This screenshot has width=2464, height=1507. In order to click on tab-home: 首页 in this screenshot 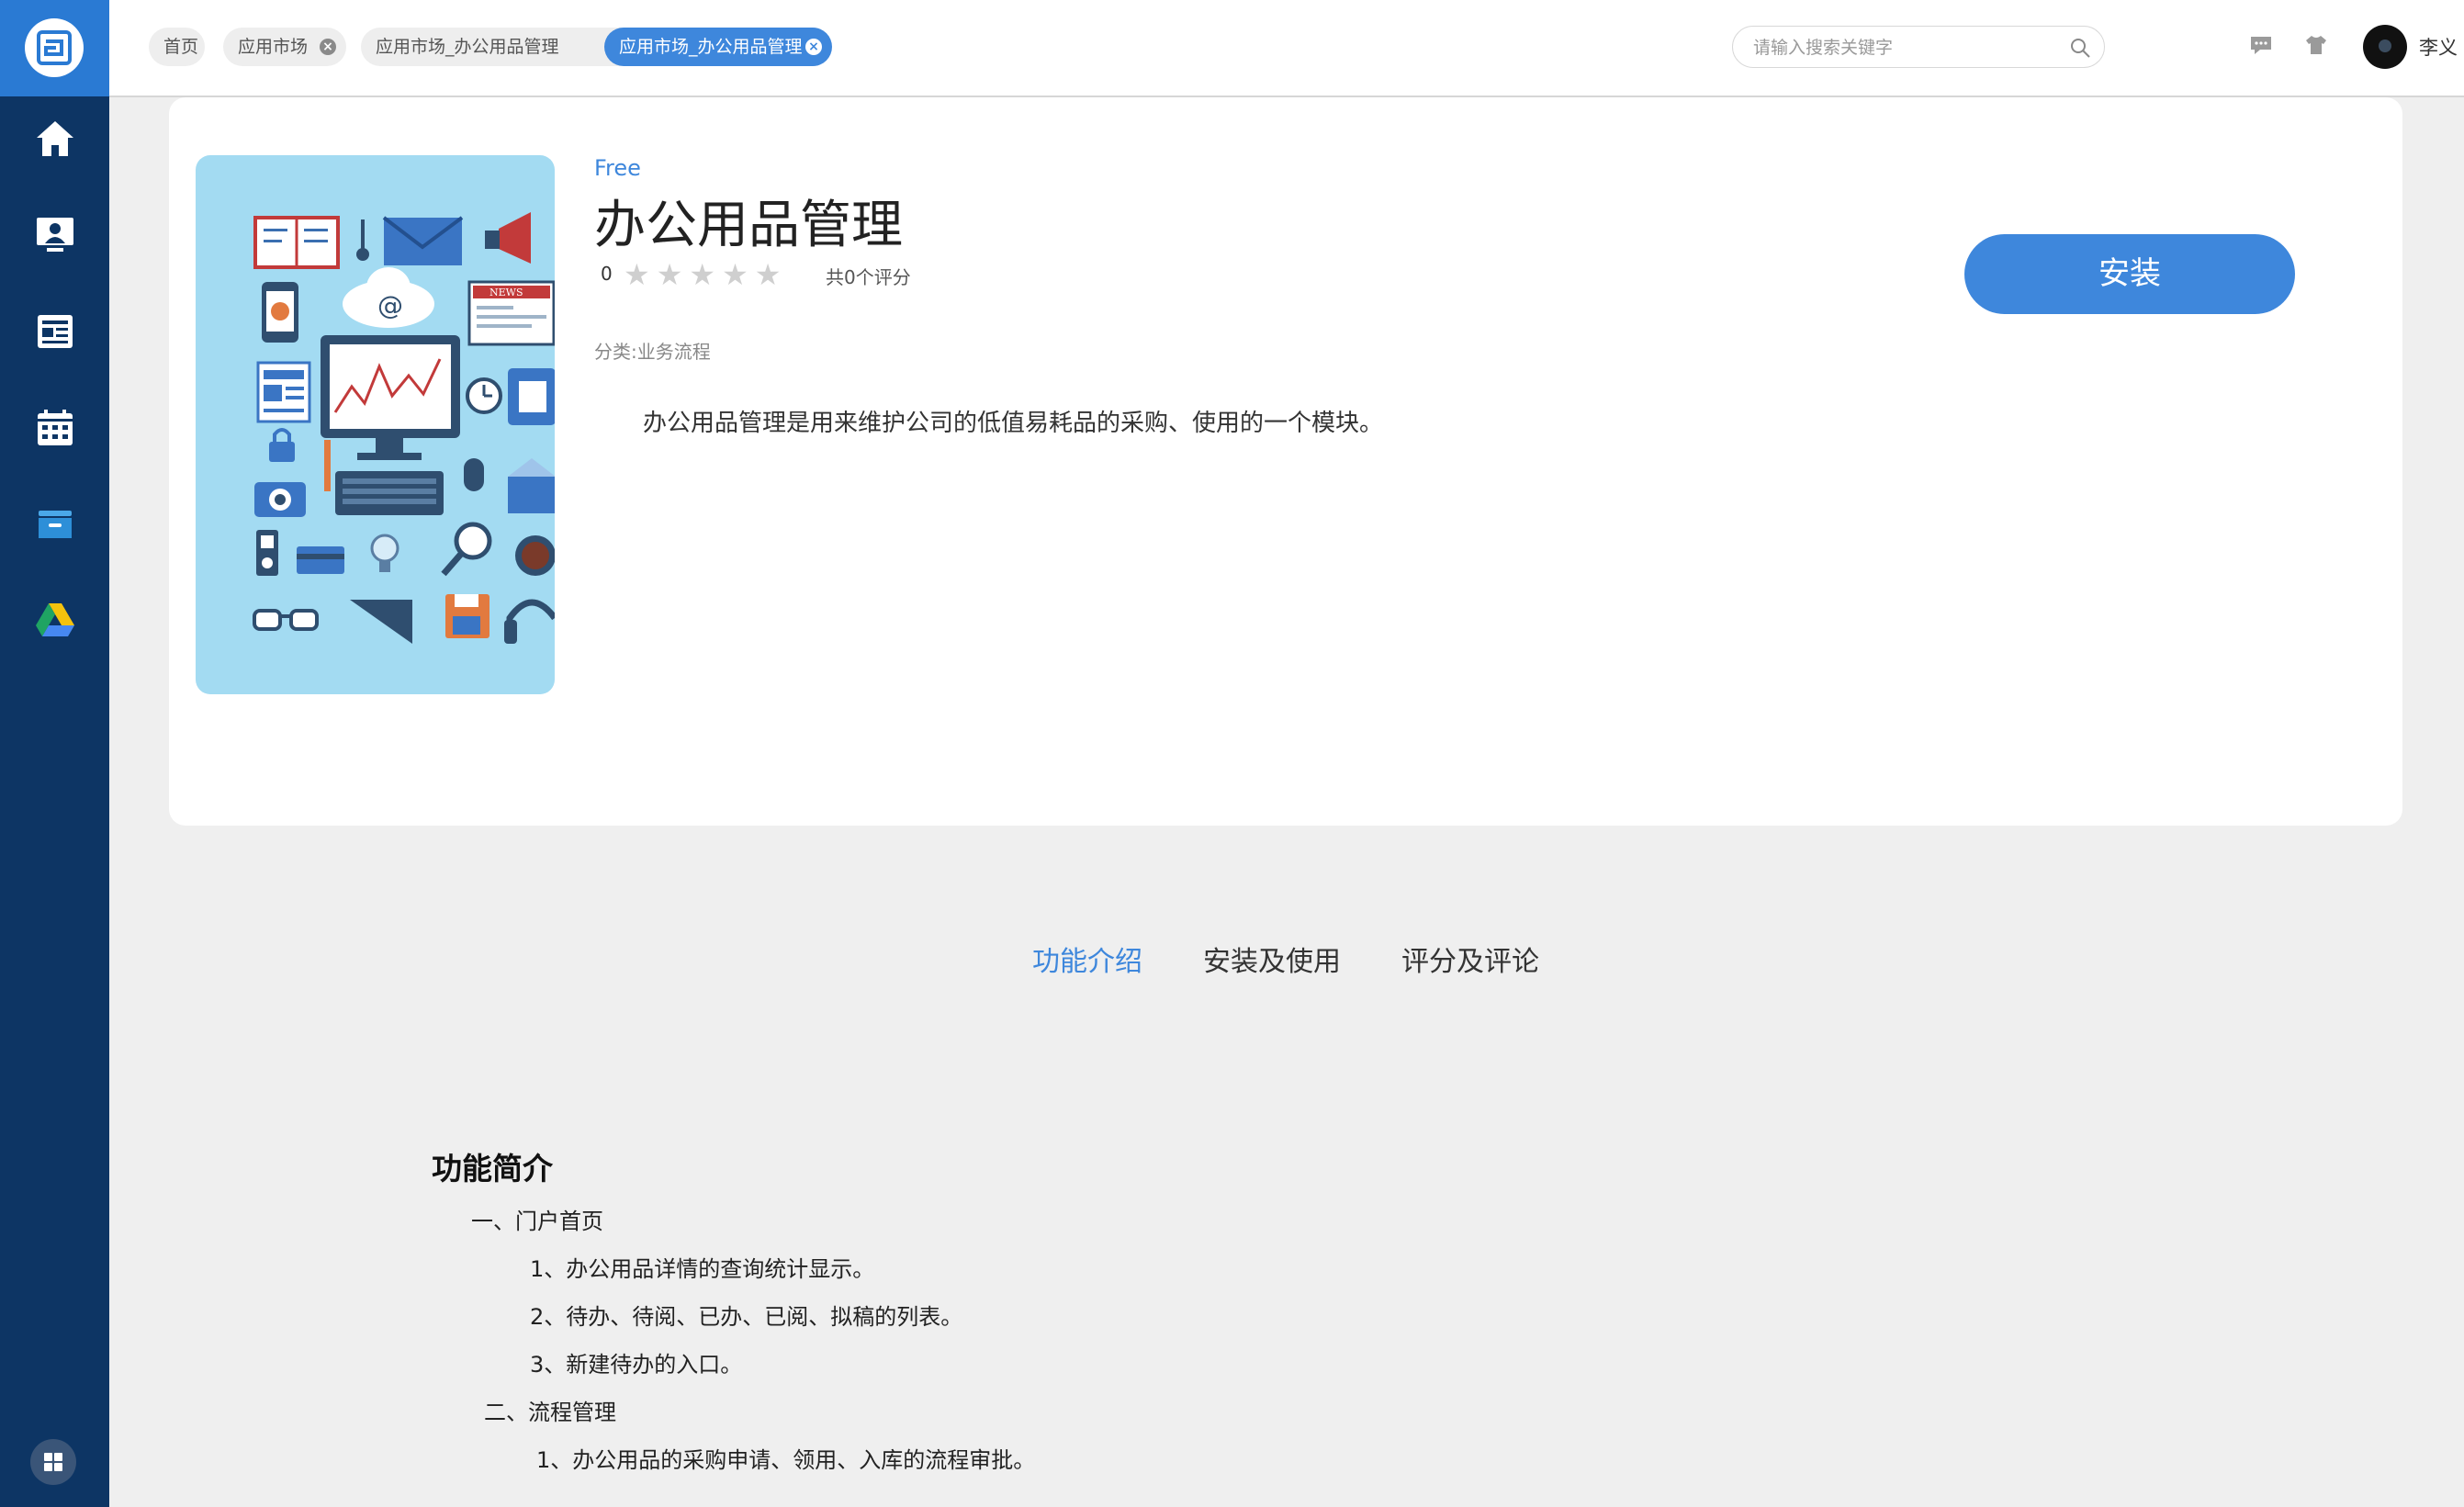, I will do `click(177, 47)`.